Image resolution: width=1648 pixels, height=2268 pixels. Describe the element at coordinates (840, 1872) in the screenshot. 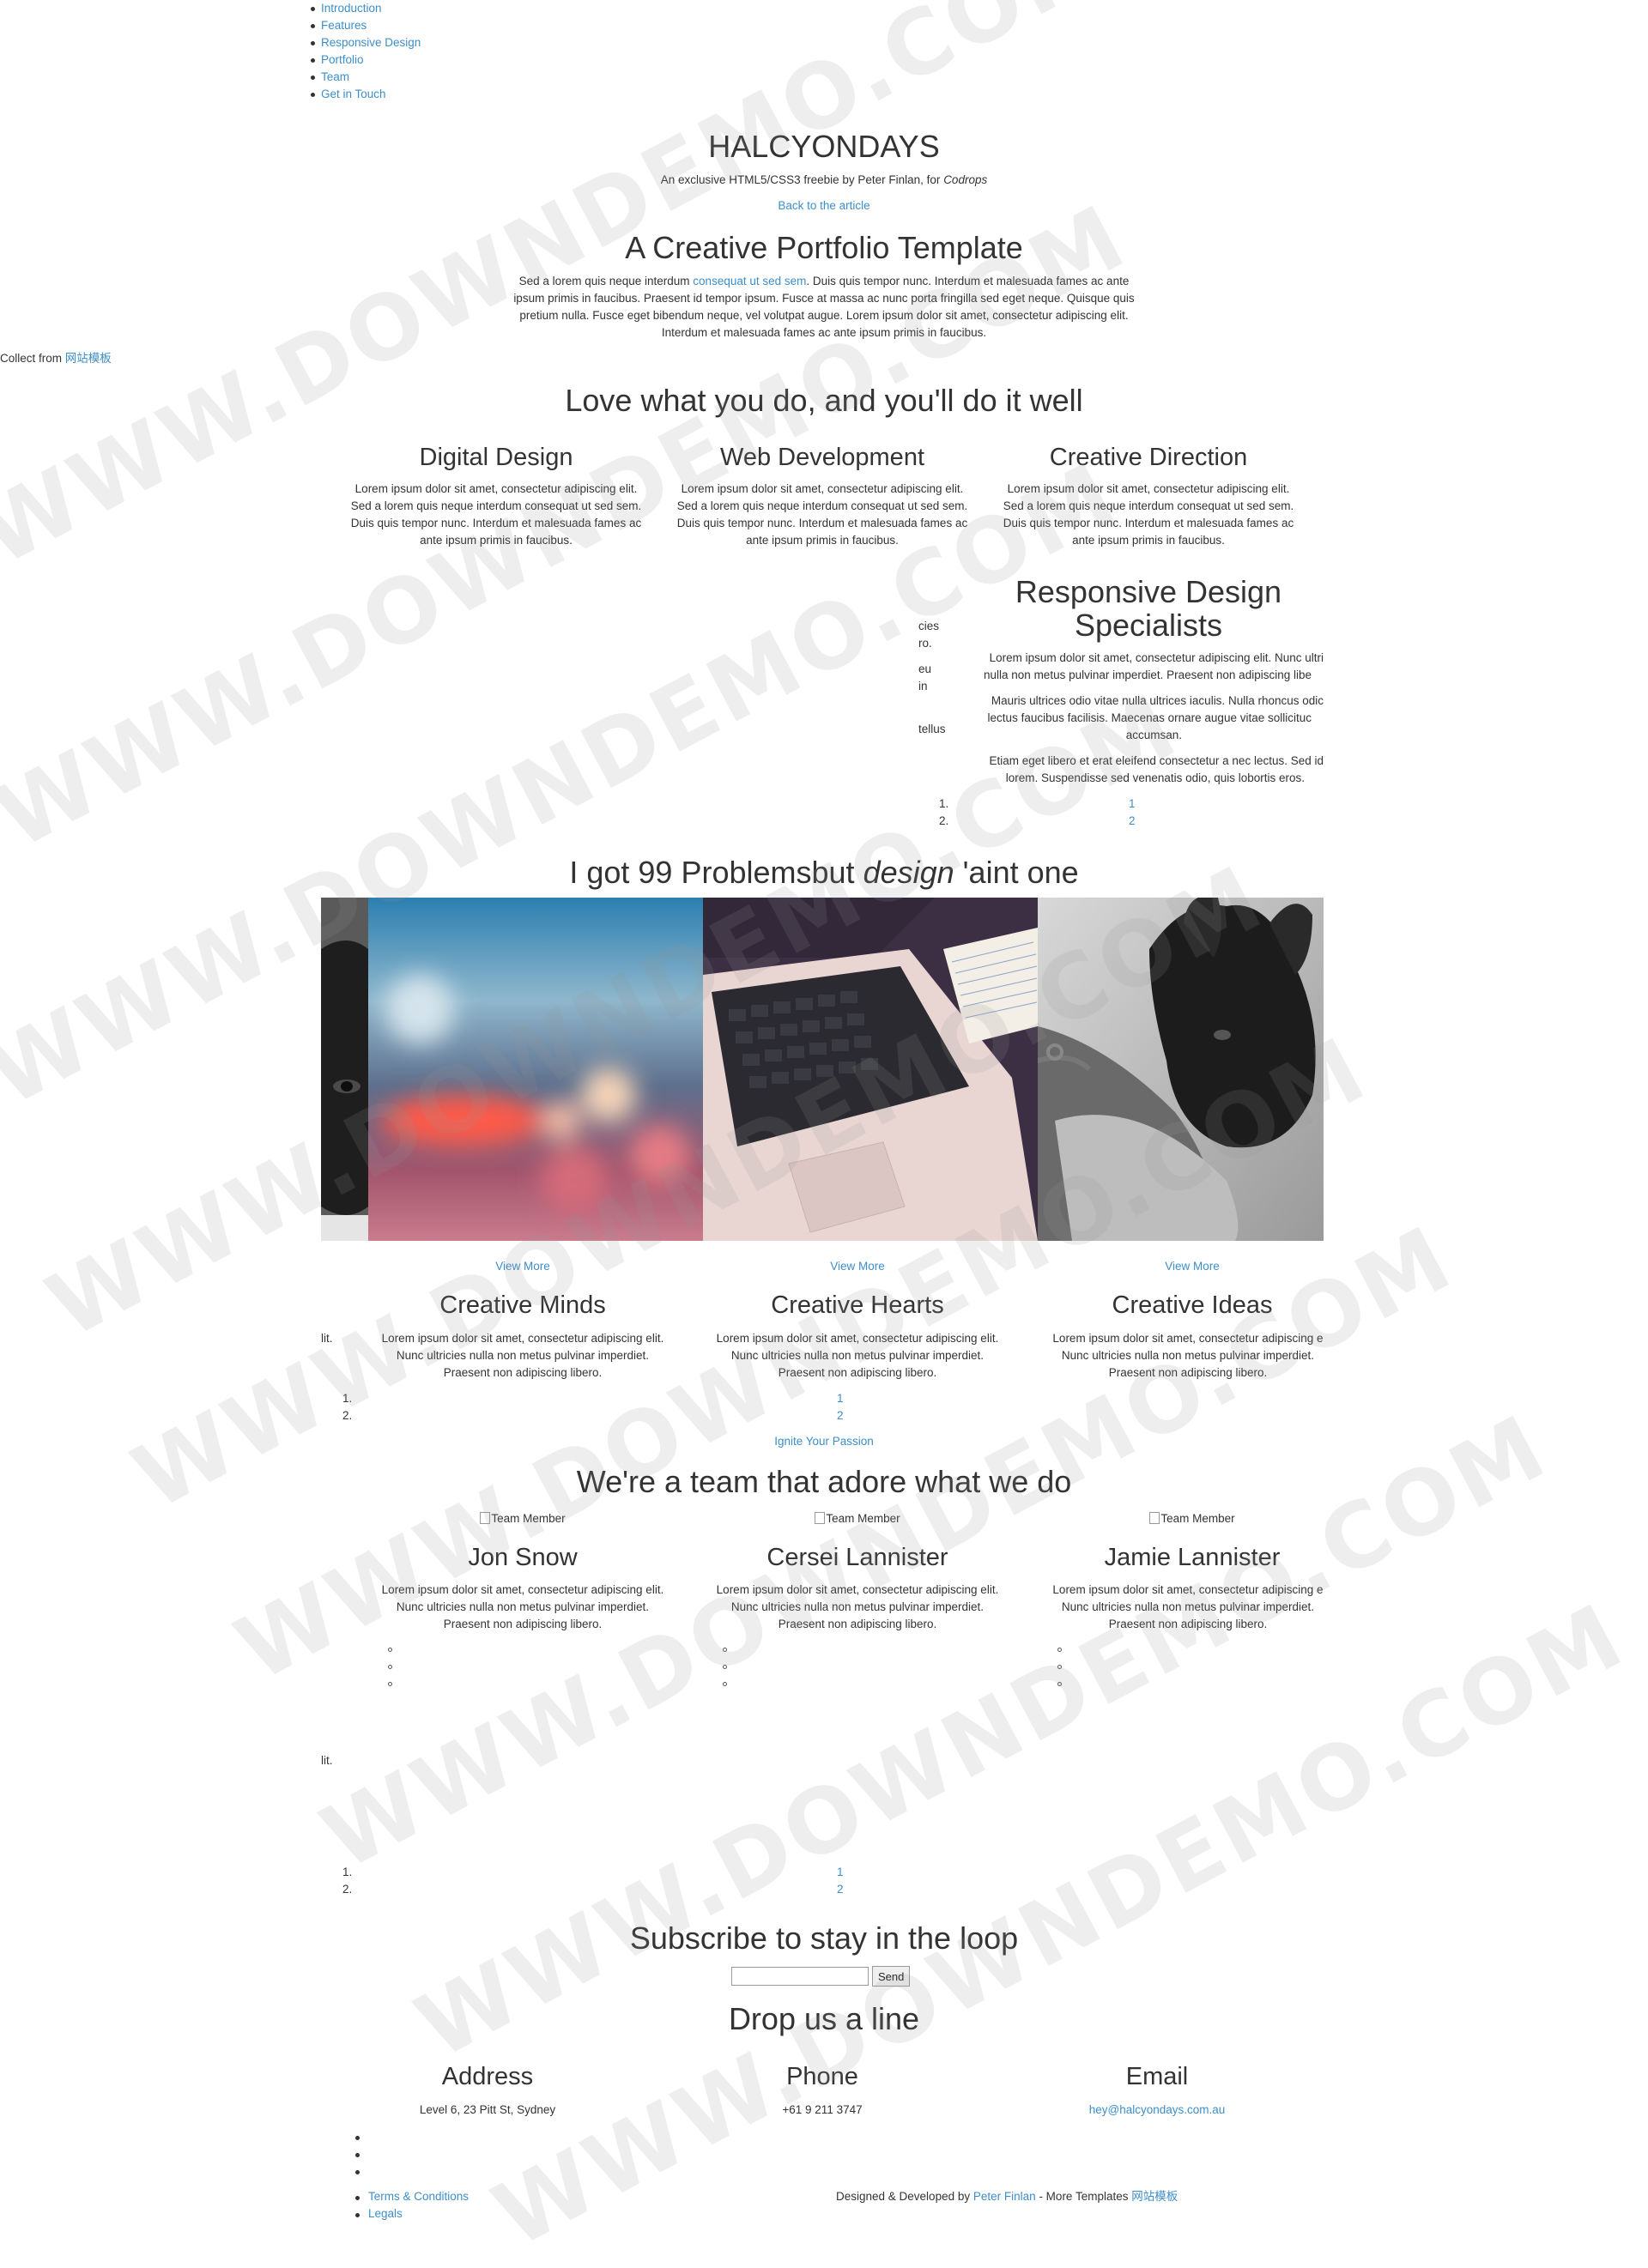

I see `team-pager-1: 1` at that location.